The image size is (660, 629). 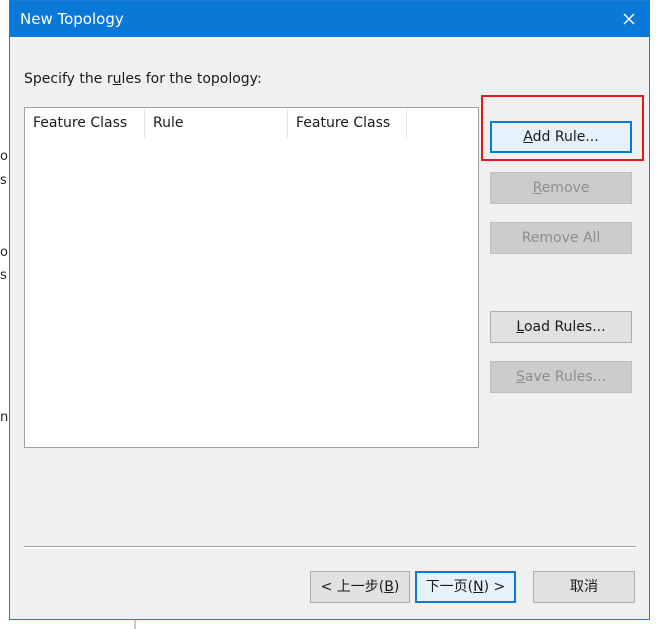 What do you see at coordinates (143, 79) in the screenshot?
I see `rules-prompt-label: Specify the rules for the topology:` at bounding box center [143, 79].